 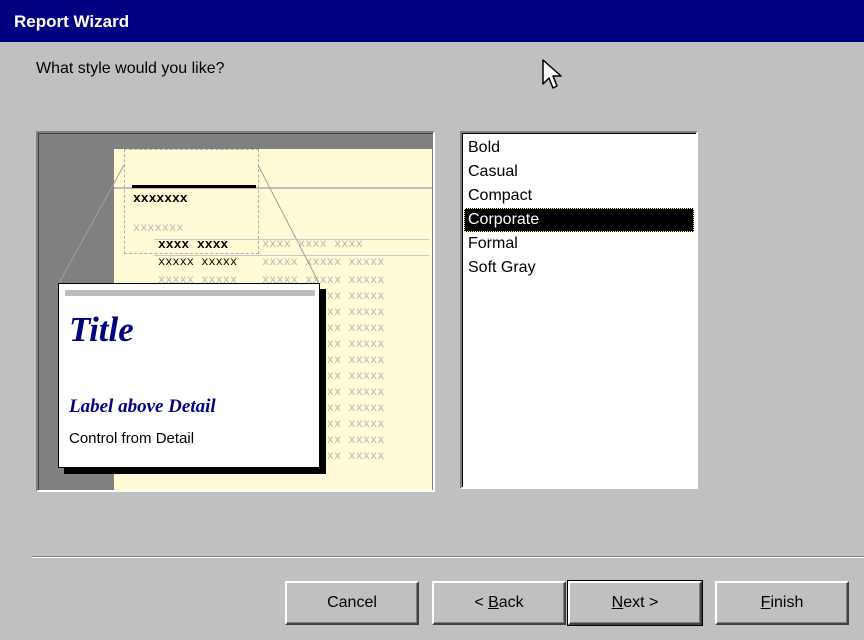 What do you see at coordinates (787, 602) in the screenshot?
I see `finish-button-rest: inish` at bounding box center [787, 602].